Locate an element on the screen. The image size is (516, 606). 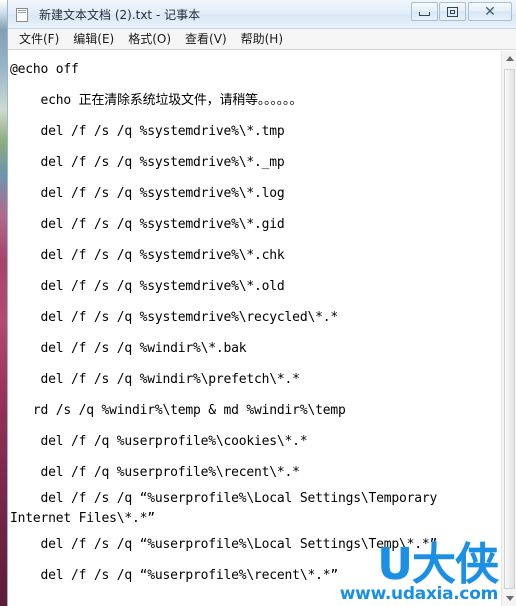
window-controls: ✕ is located at coordinates (461, 11).